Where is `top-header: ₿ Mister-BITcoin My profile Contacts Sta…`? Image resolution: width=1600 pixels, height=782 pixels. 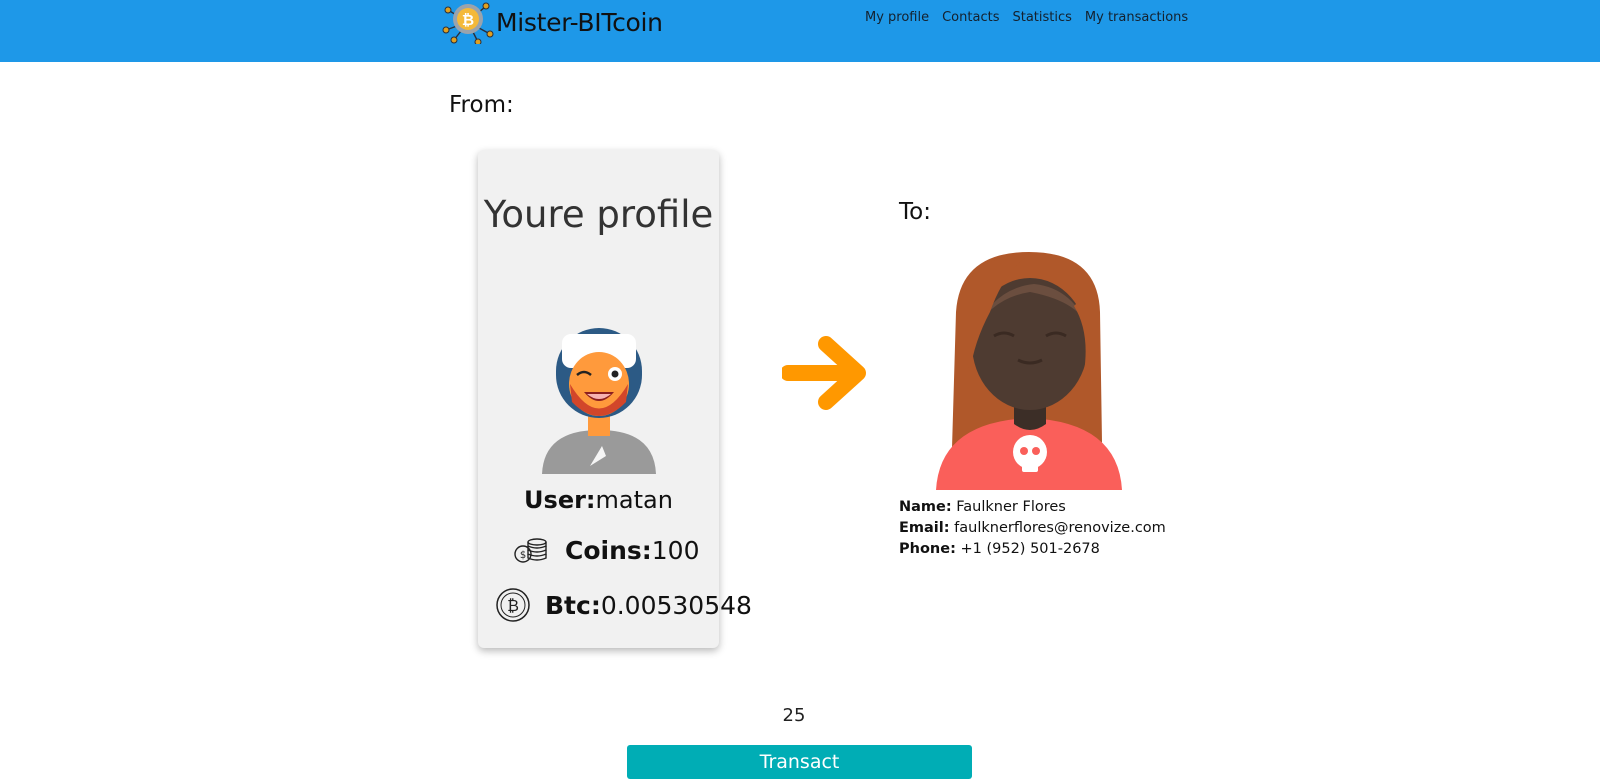 top-header: ₿ Mister-BITcoin My profile Contacts Sta… is located at coordinates (800, 31).